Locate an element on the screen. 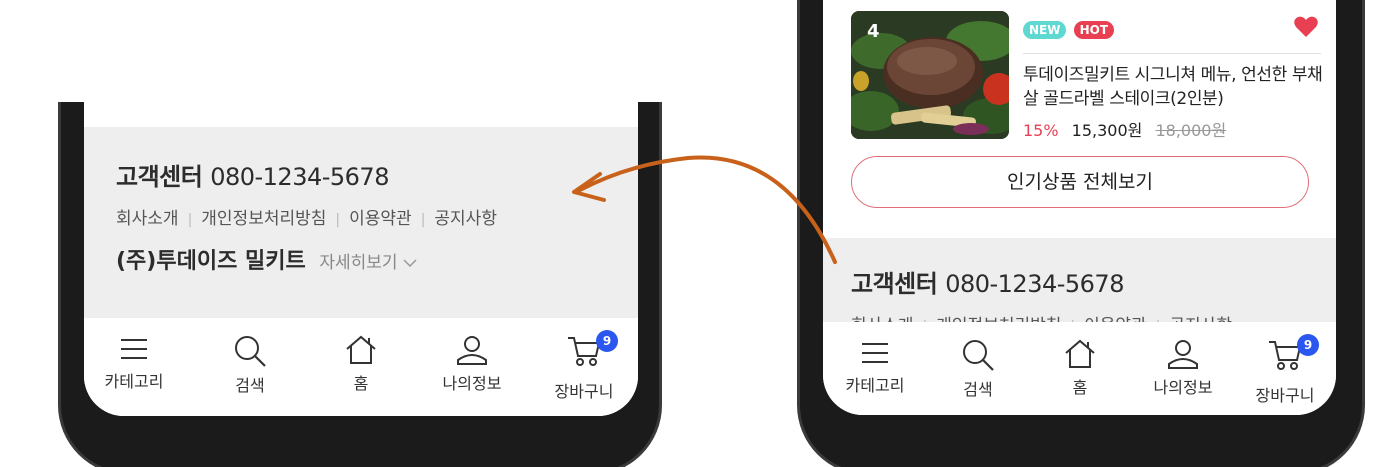 The image size is (1396, 467). link-notices: 공지사항 is located at coordinates (465, 219).